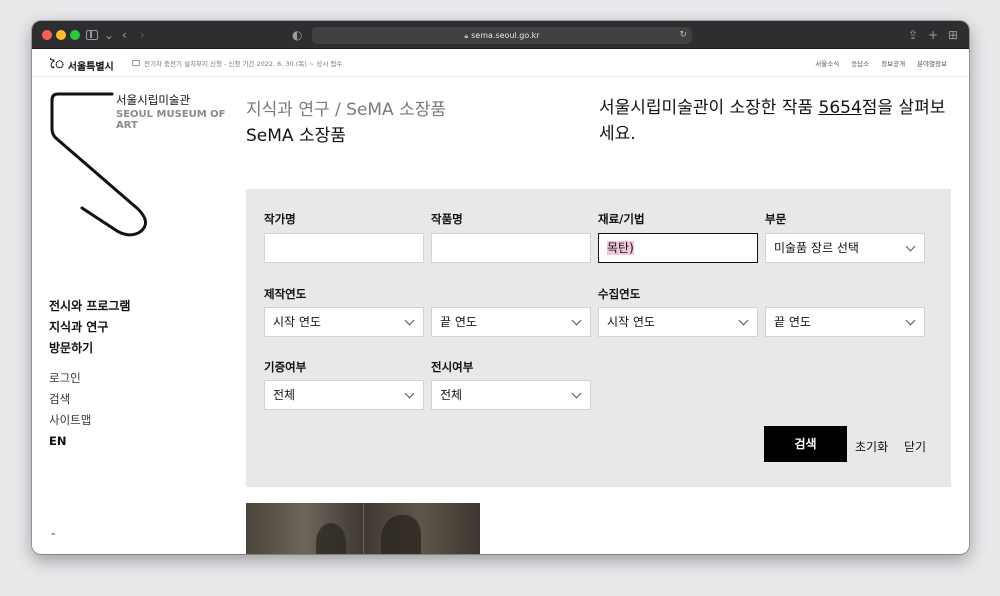 Image resolution: width=1000 pixels, height=596 pixels. I want to click on artist-input, so click(344, 248).